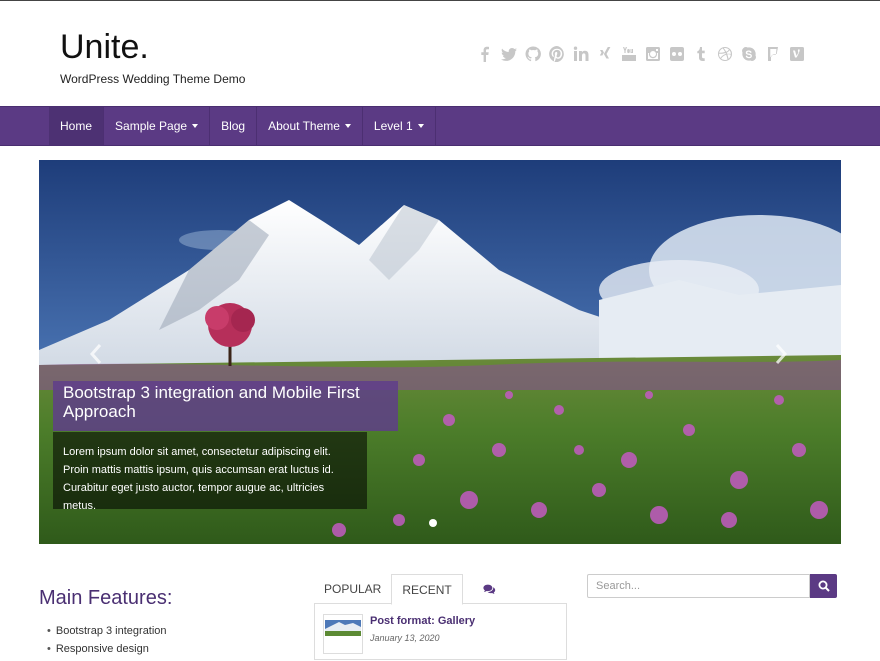 The image size is (880, 661). Describe the element at coordinates (484, 53) in the screenshot. I see `facebook-icon` at that location.